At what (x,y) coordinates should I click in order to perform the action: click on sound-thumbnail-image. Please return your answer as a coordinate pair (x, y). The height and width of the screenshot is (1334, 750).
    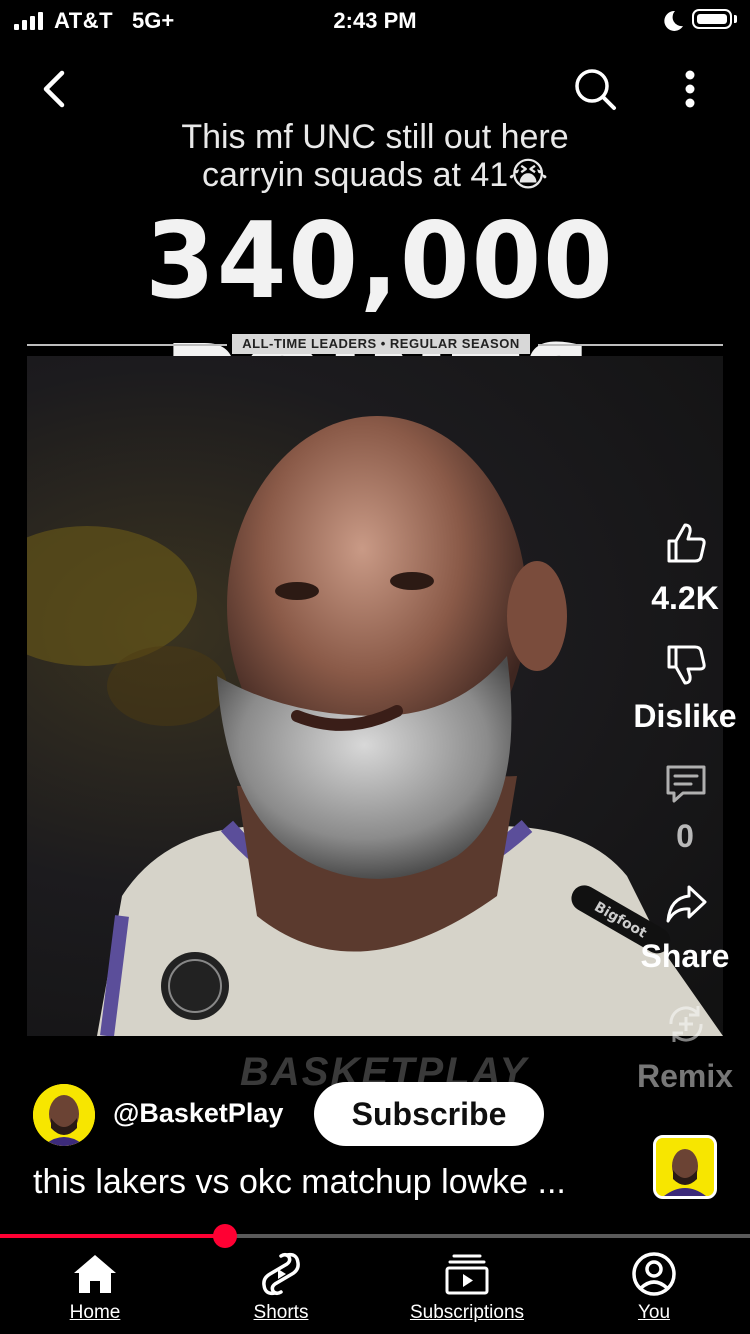
    Looking at the image, I should click on (685, 1167).